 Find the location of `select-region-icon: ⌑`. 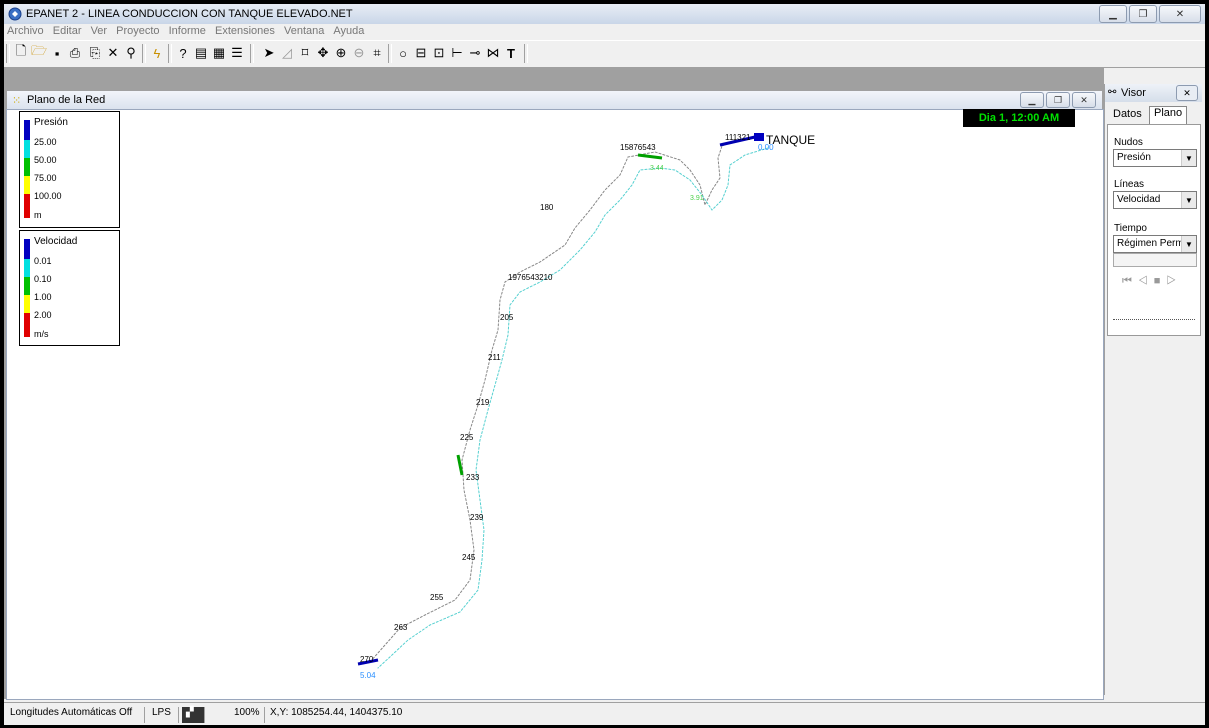

select-region-icon: ⌑ is located at coordinates (305, 53).